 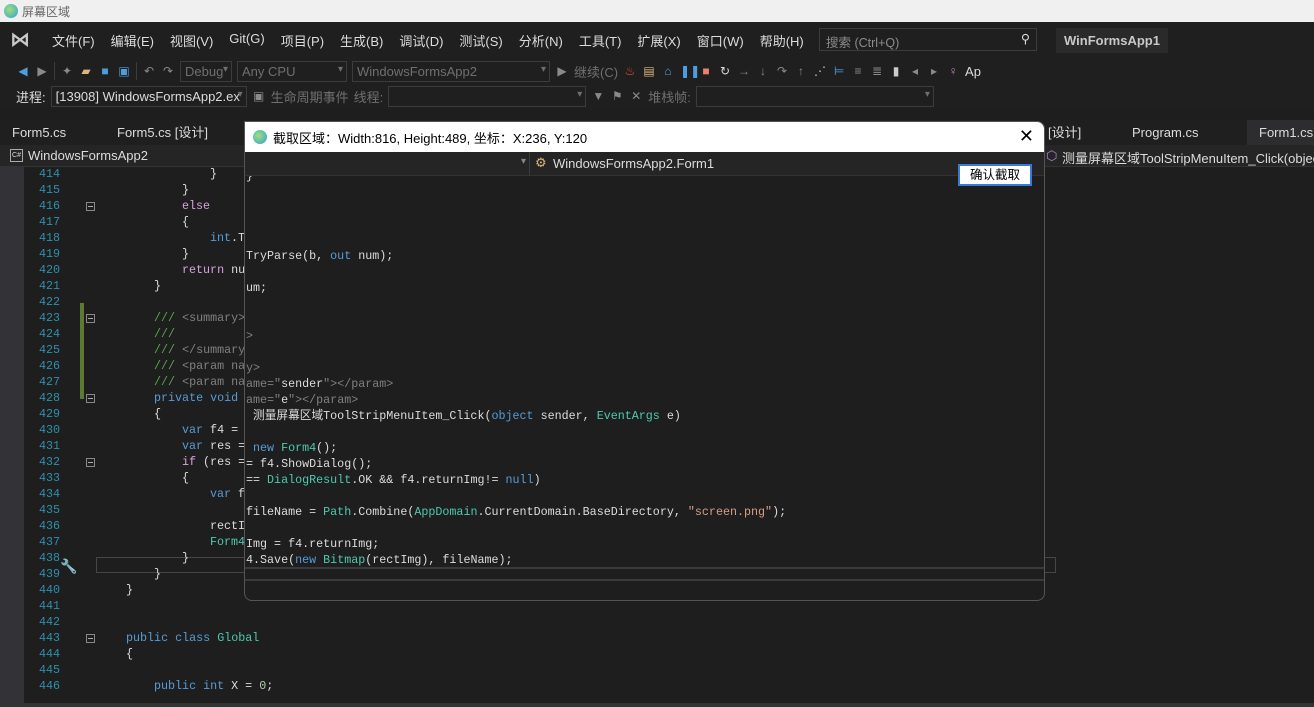 I want to click on show-next-statement-icon: →, so click(x=744, y=71).